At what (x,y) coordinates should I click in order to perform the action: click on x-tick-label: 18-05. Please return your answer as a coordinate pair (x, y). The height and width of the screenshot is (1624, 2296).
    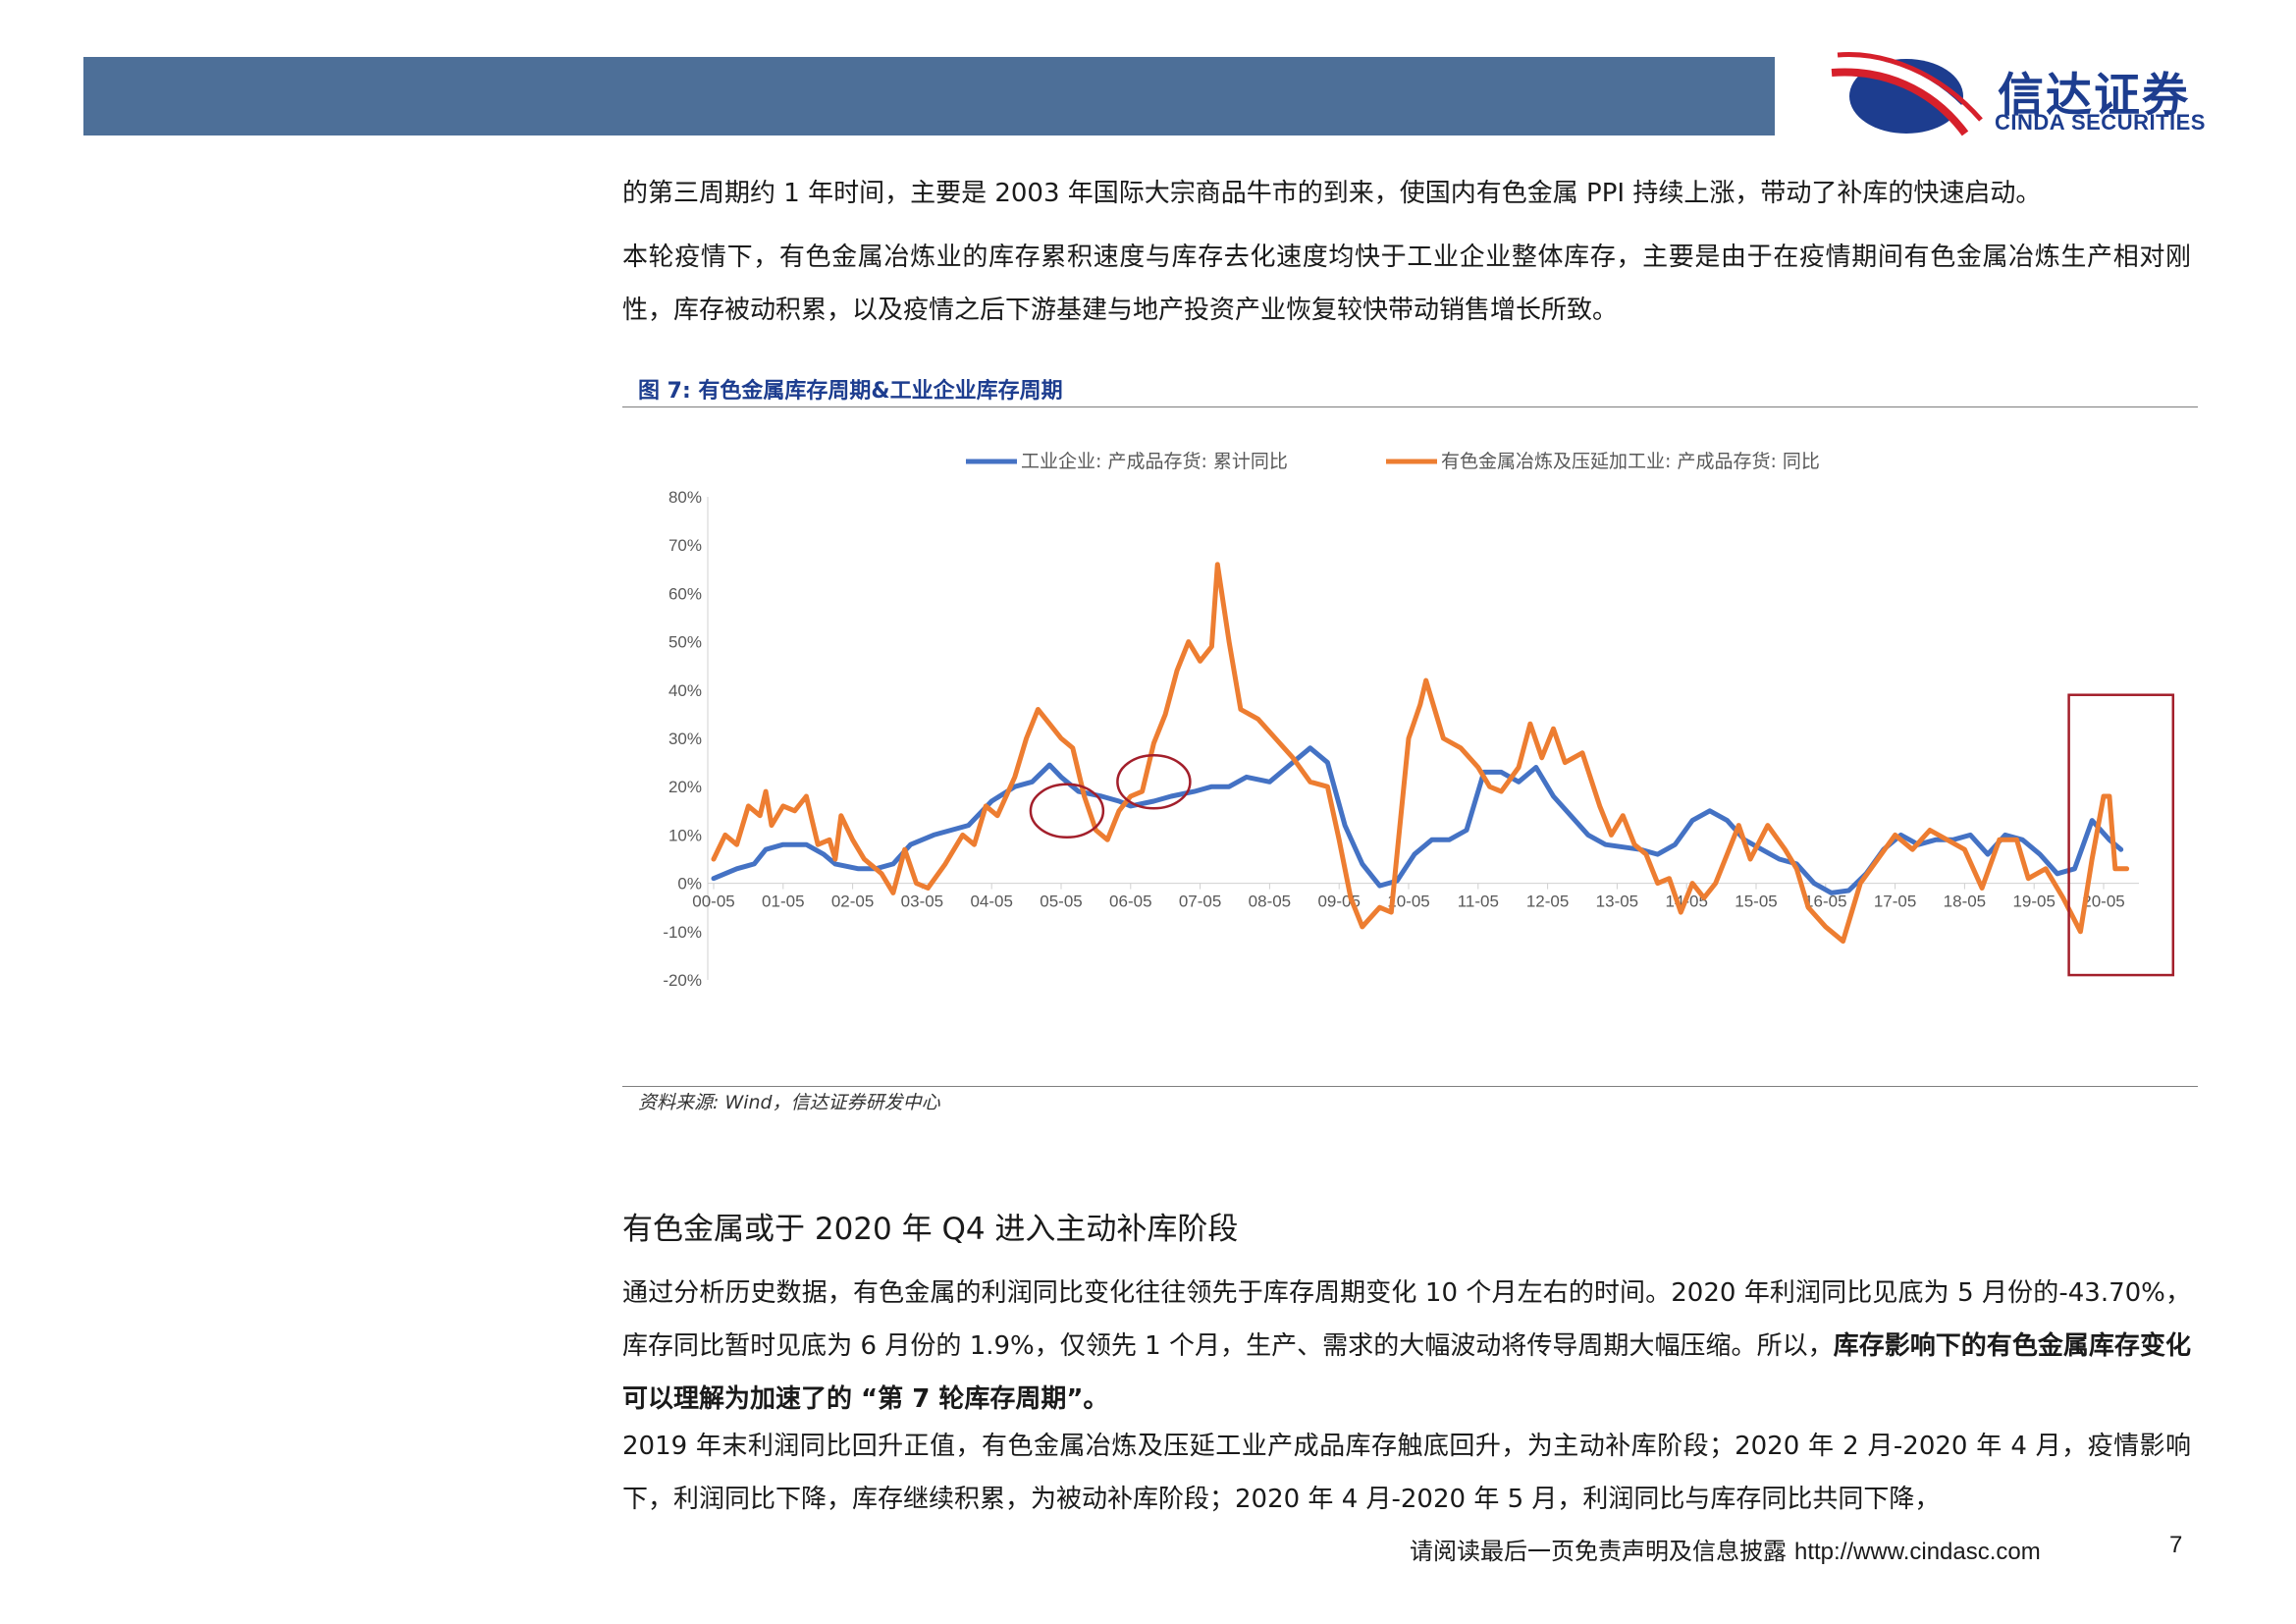
    Looking at the image, I should click on (1965, 902).